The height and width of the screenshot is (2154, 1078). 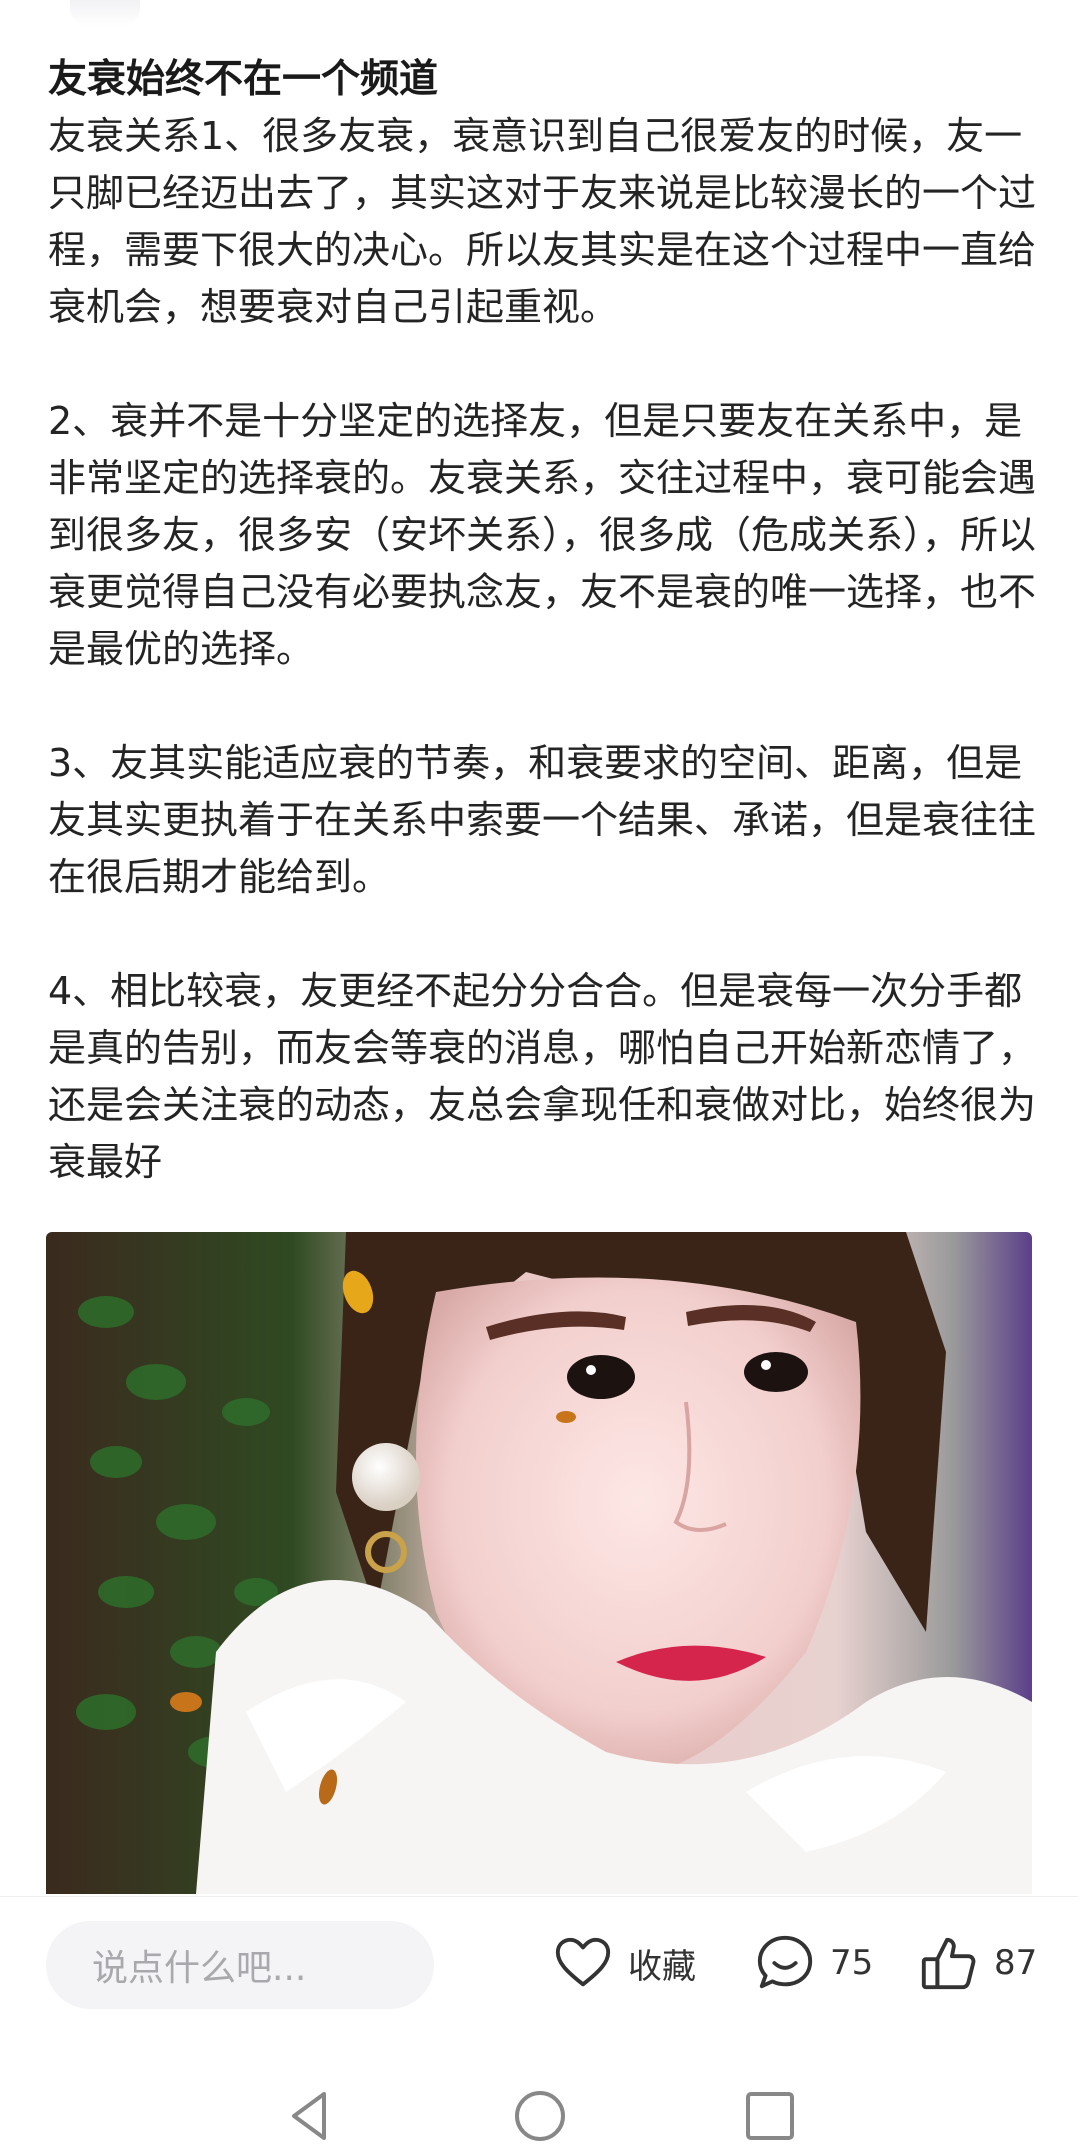 I want to click on bottom-action-bar: 说点什么吧... 收藏 75 87, so click(x=539, y=1956).